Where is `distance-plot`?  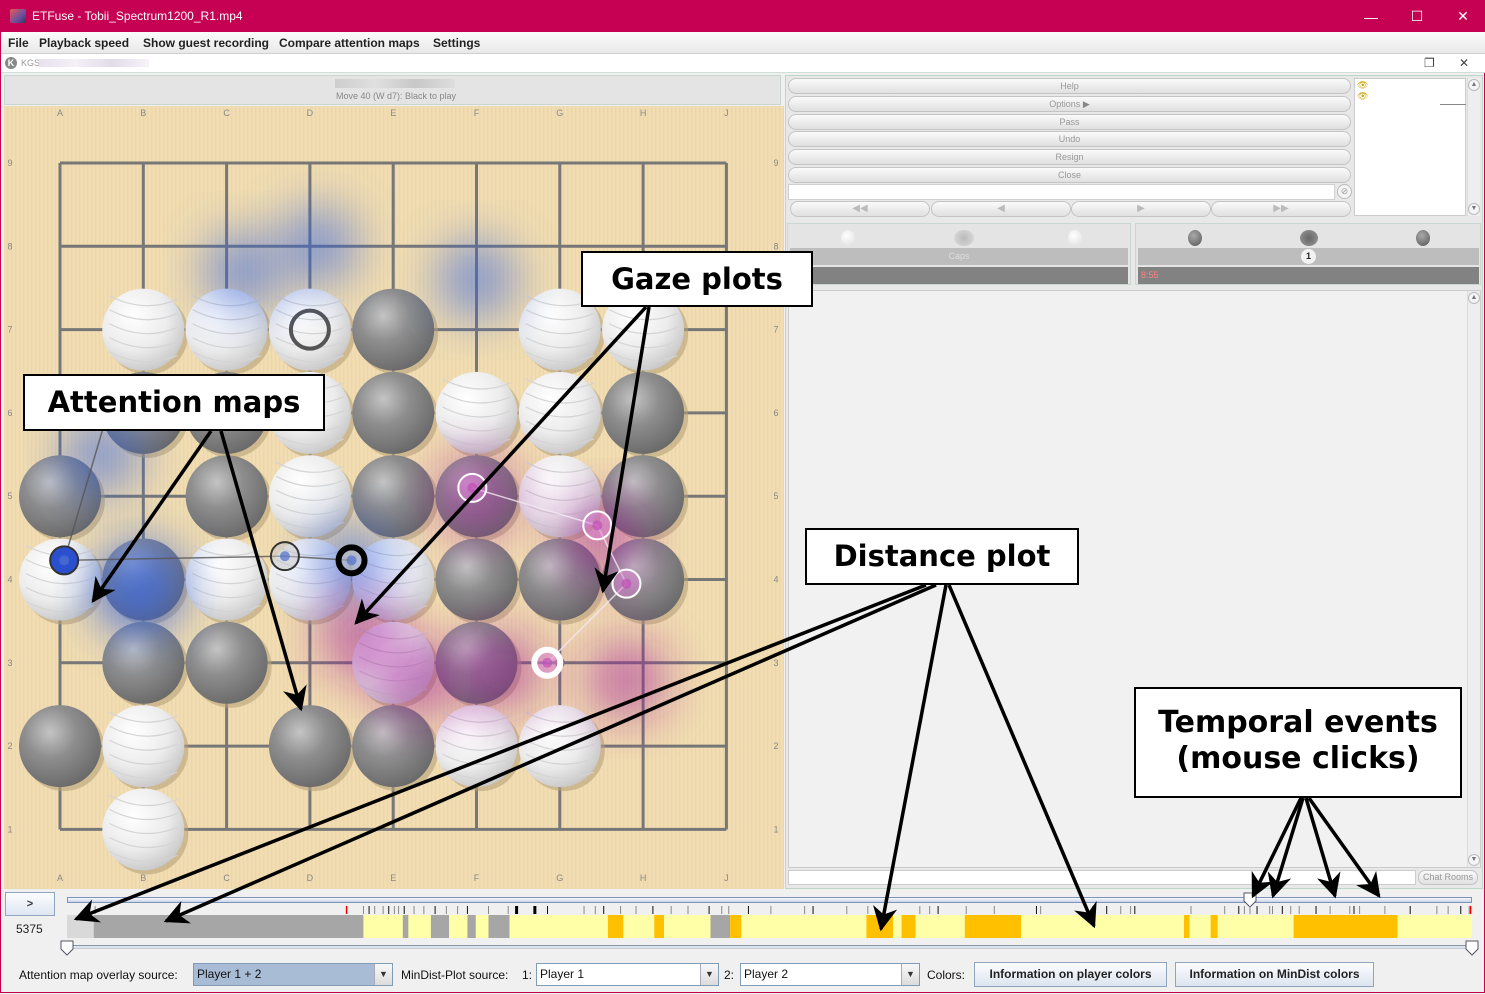
distance-plot is located at coordinates (769, 926).